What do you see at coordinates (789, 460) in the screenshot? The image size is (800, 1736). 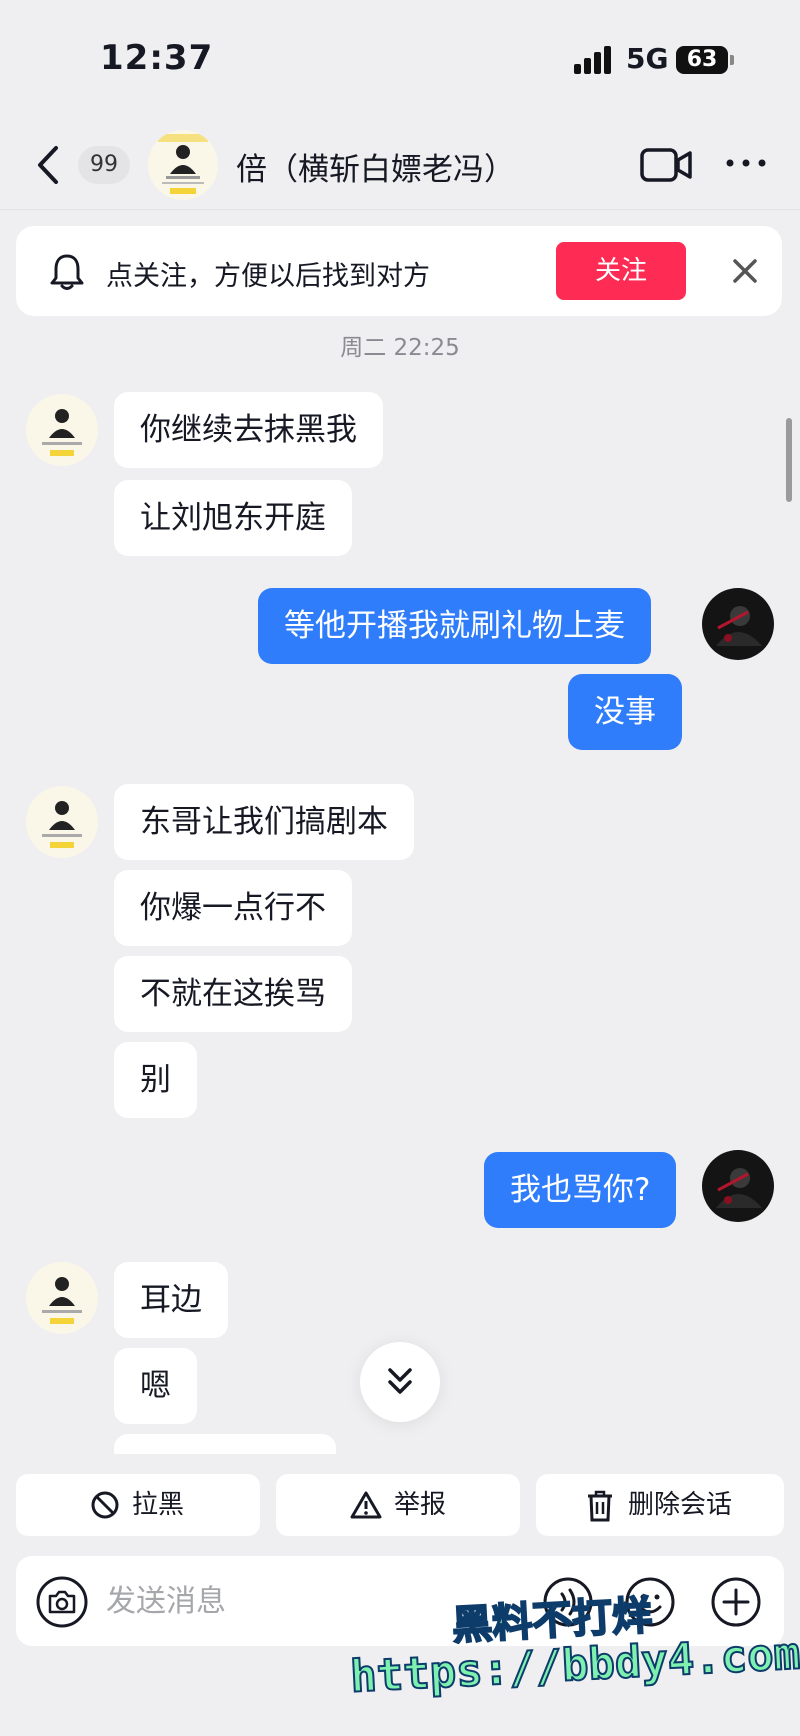 I see `scrollbar` at bounding box center [789, 460].